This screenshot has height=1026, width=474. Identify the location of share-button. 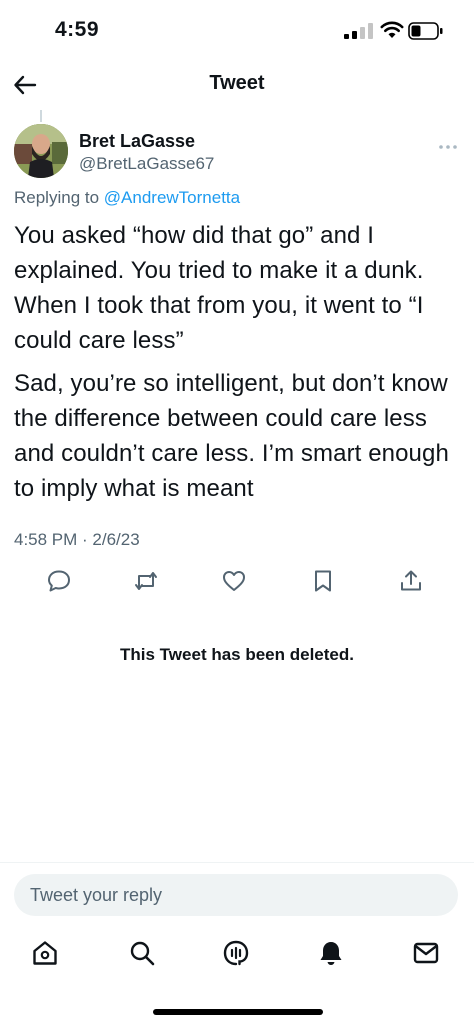
(413, 583).